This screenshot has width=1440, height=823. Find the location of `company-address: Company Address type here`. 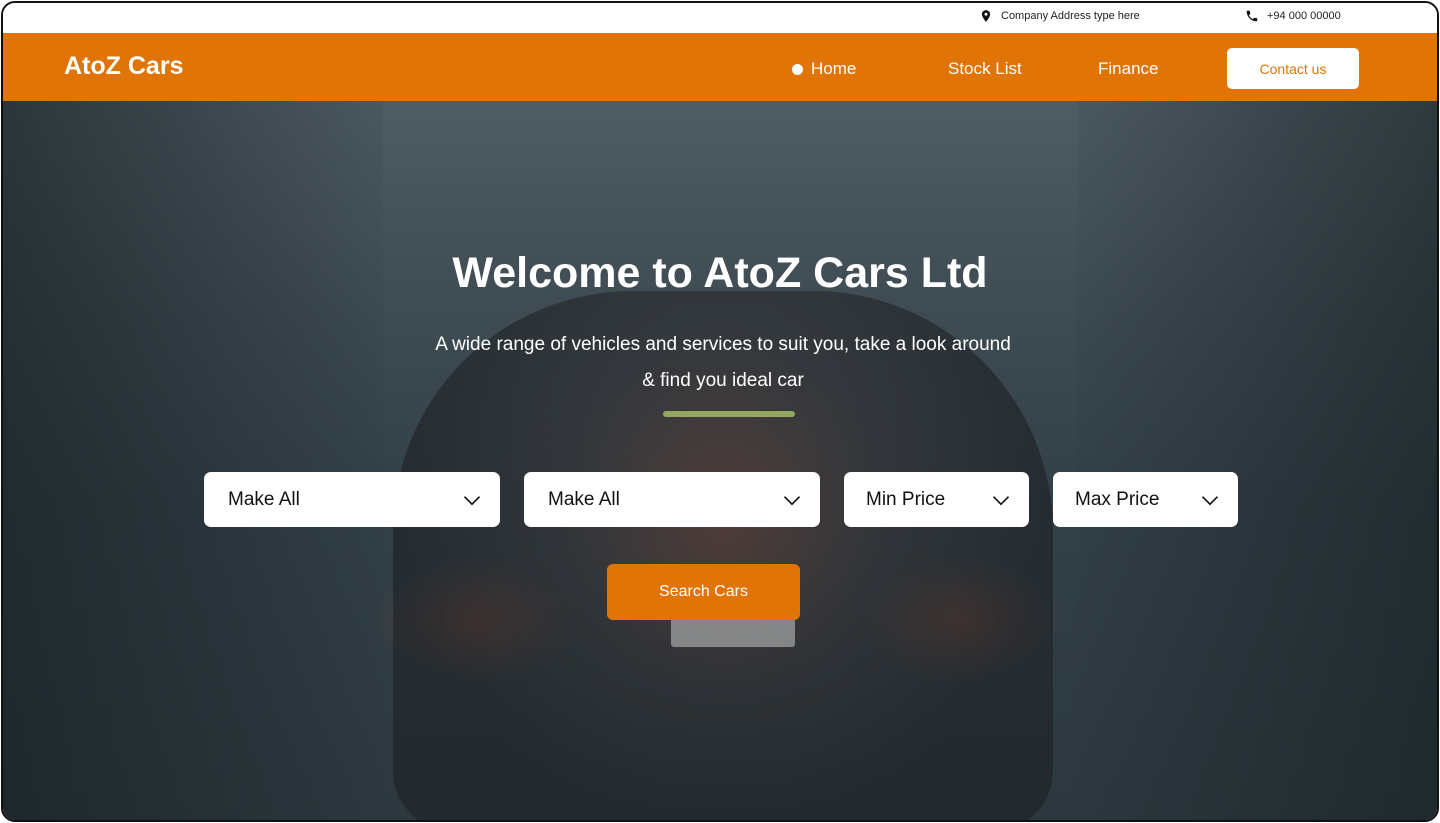

company-address: Company Address type here is located at coordinates (1059, 16).